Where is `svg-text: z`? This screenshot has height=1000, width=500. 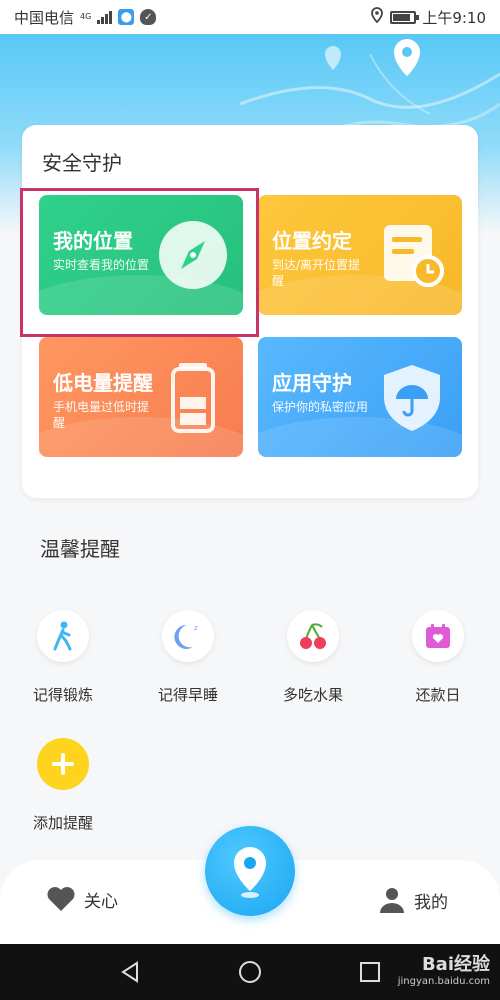
svg-text: z is located at coordinates (196, 628).